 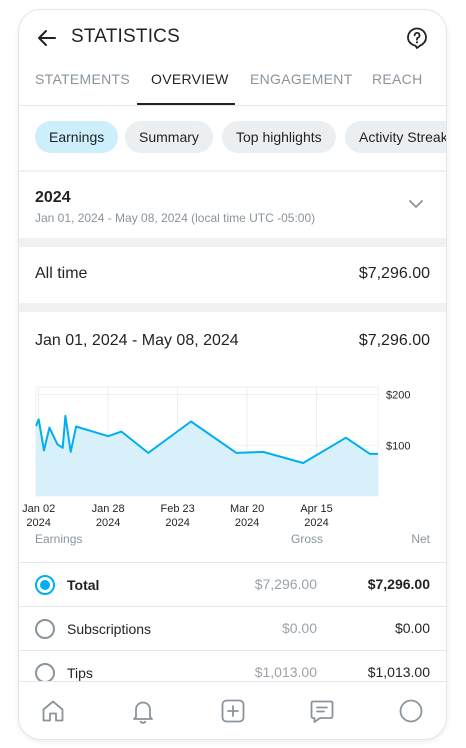 I want to click on x-tick-label: Feb 23, so click(x=177, y=509).